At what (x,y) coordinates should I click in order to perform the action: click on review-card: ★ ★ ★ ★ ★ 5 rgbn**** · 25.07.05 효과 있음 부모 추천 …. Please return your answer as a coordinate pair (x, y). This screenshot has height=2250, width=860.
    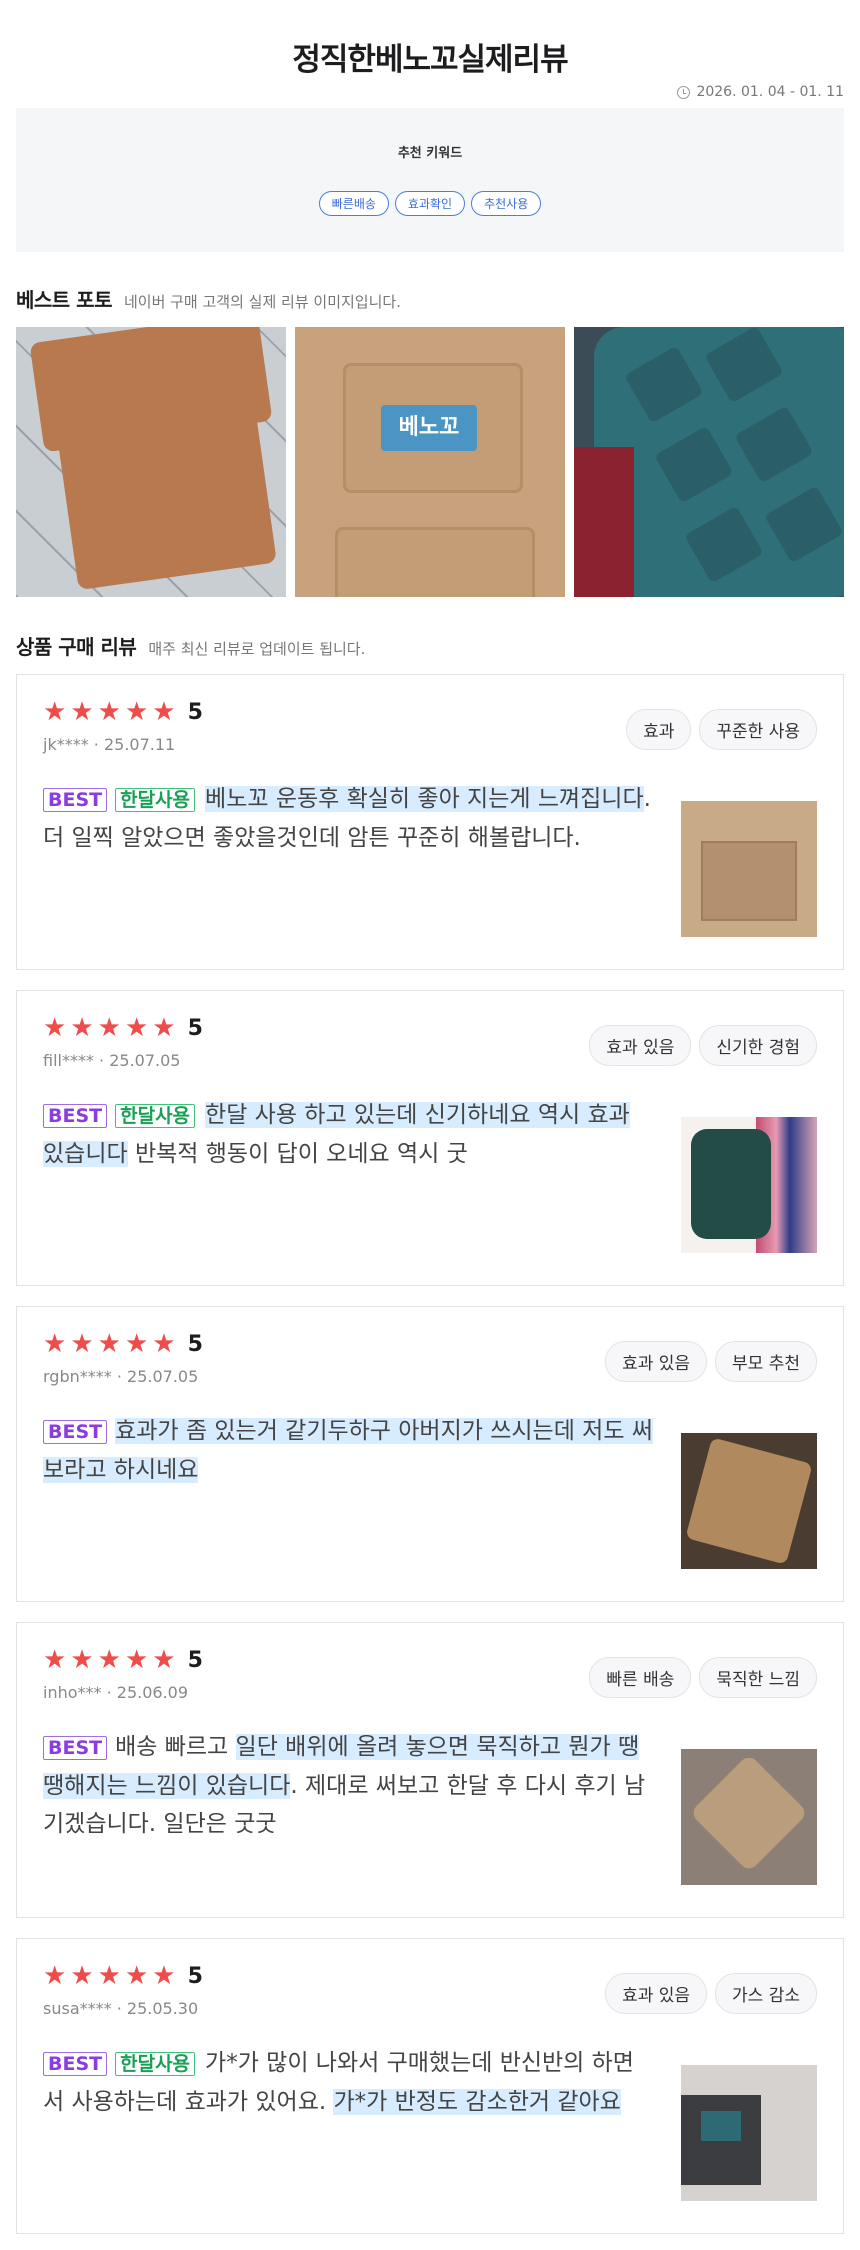
    Looking at the image, I should click on (430, 1454).